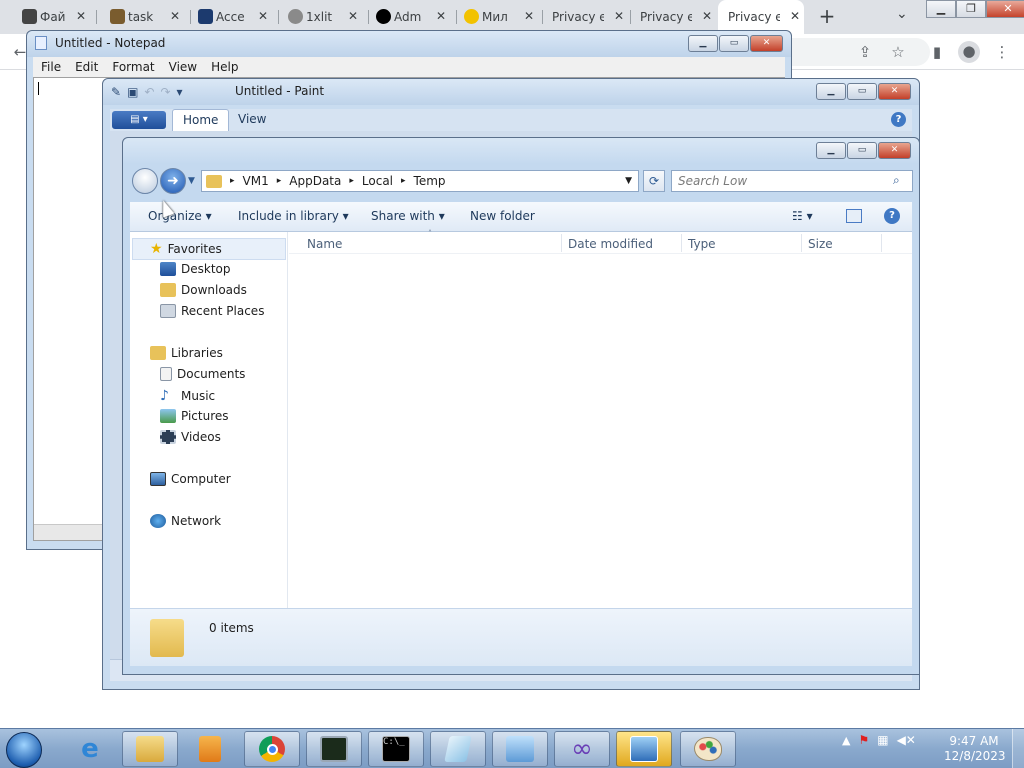  I want to click on nav-recent-places: Recent Places, so click(212, 311).